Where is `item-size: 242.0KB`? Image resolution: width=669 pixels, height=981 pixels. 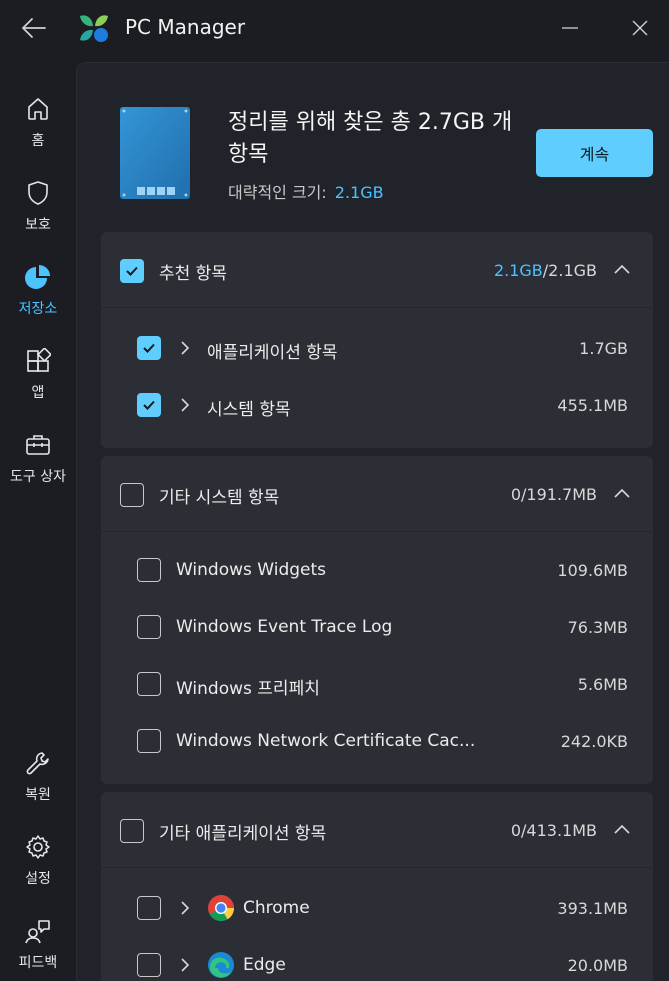 item-size: 242.0KB is located at coordinates (594, 741).